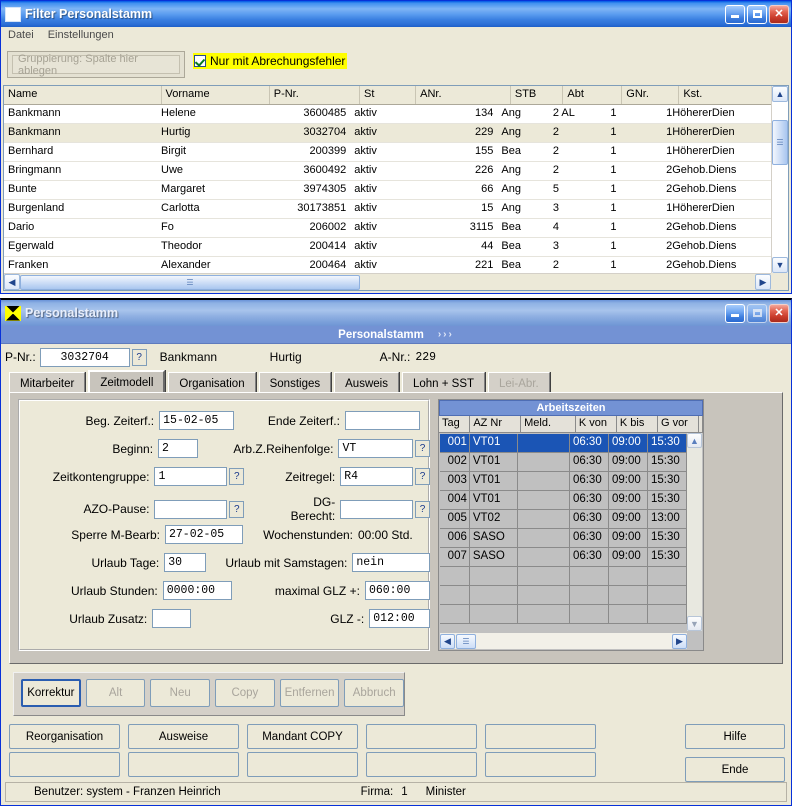 The width and height of the screenshot is (792, 806). I want to click on close-button: ✕, so click(779, 14).